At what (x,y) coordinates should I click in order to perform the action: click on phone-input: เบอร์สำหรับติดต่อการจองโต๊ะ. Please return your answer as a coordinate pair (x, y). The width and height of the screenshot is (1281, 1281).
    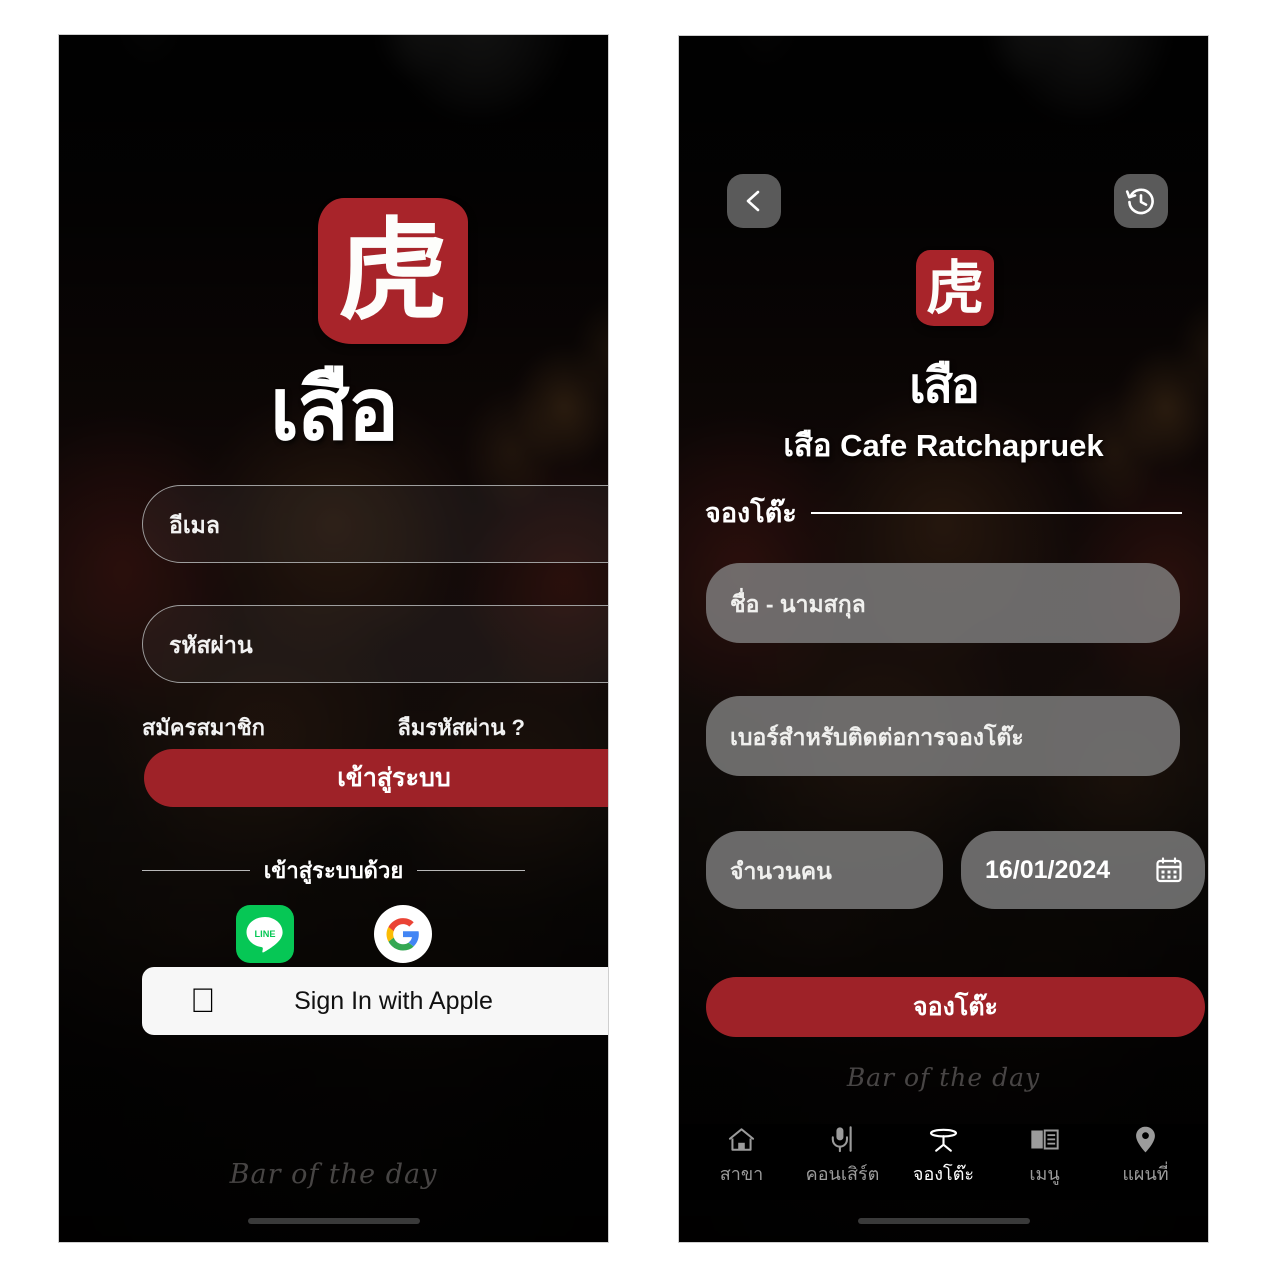
    Looking at the image, I should click on (943, 736).